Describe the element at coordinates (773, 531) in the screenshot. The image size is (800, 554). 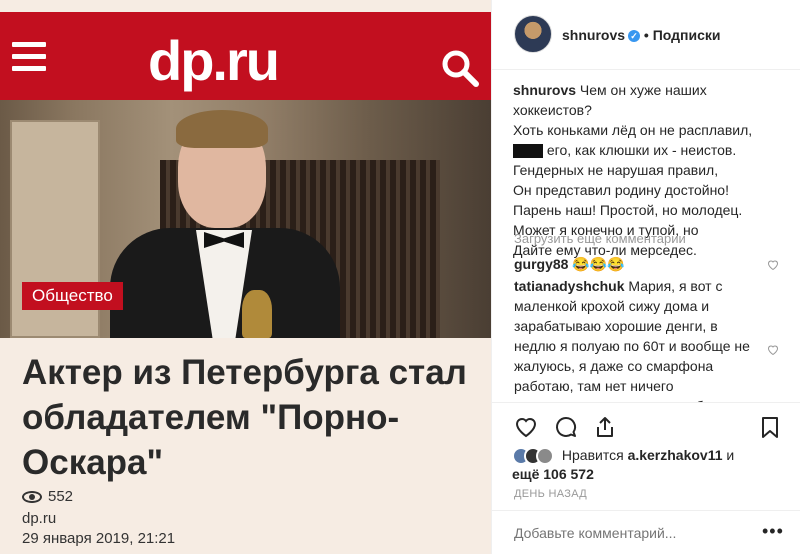
I see `more-options-icon: •••` at that location.